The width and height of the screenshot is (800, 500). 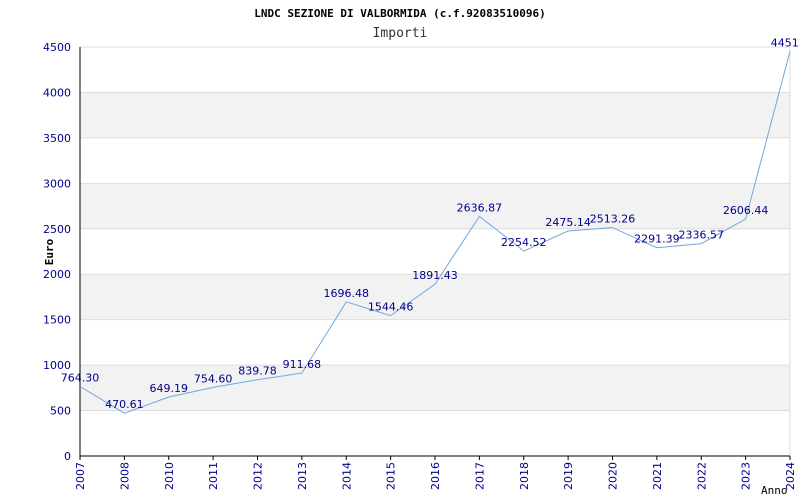 What do you see at coordinates (746, 476) in the screenshot?
I see `x-tick-label: 2023` at bounding box center [746, 476].